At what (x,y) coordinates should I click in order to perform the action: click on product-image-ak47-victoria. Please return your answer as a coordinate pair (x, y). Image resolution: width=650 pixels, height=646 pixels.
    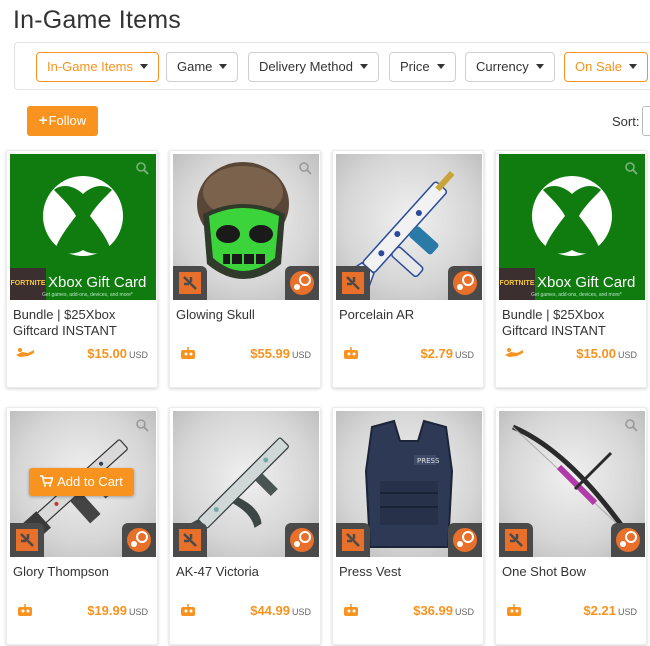
    Looking at the image, I should click on (246, 484).